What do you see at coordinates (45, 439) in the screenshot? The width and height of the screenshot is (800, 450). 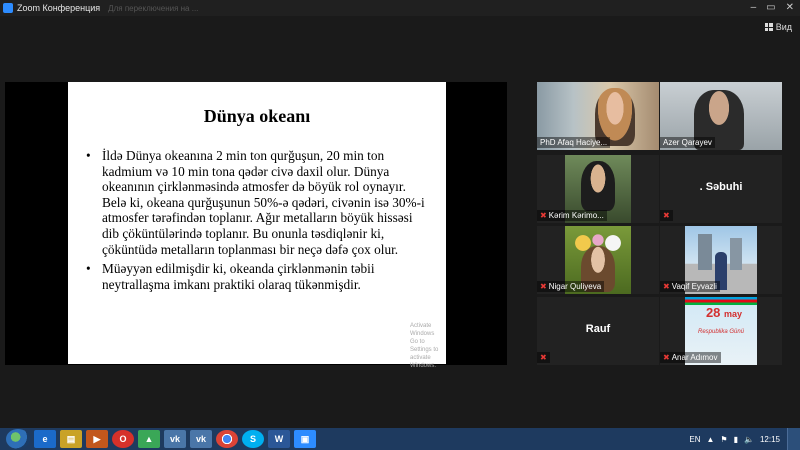 I see `internet-explorer-icon: e` at bounding box center [45, 439].